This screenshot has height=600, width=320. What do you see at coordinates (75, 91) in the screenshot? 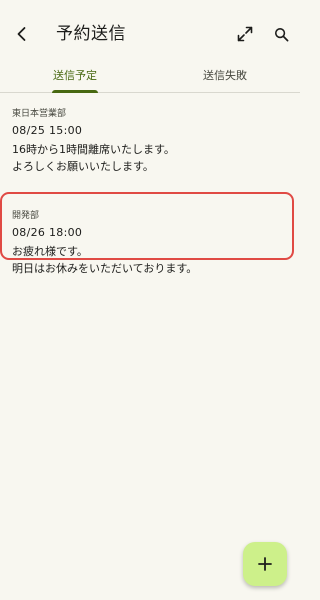
I see `active-tab-indicator` at bounding box center [75, 91].